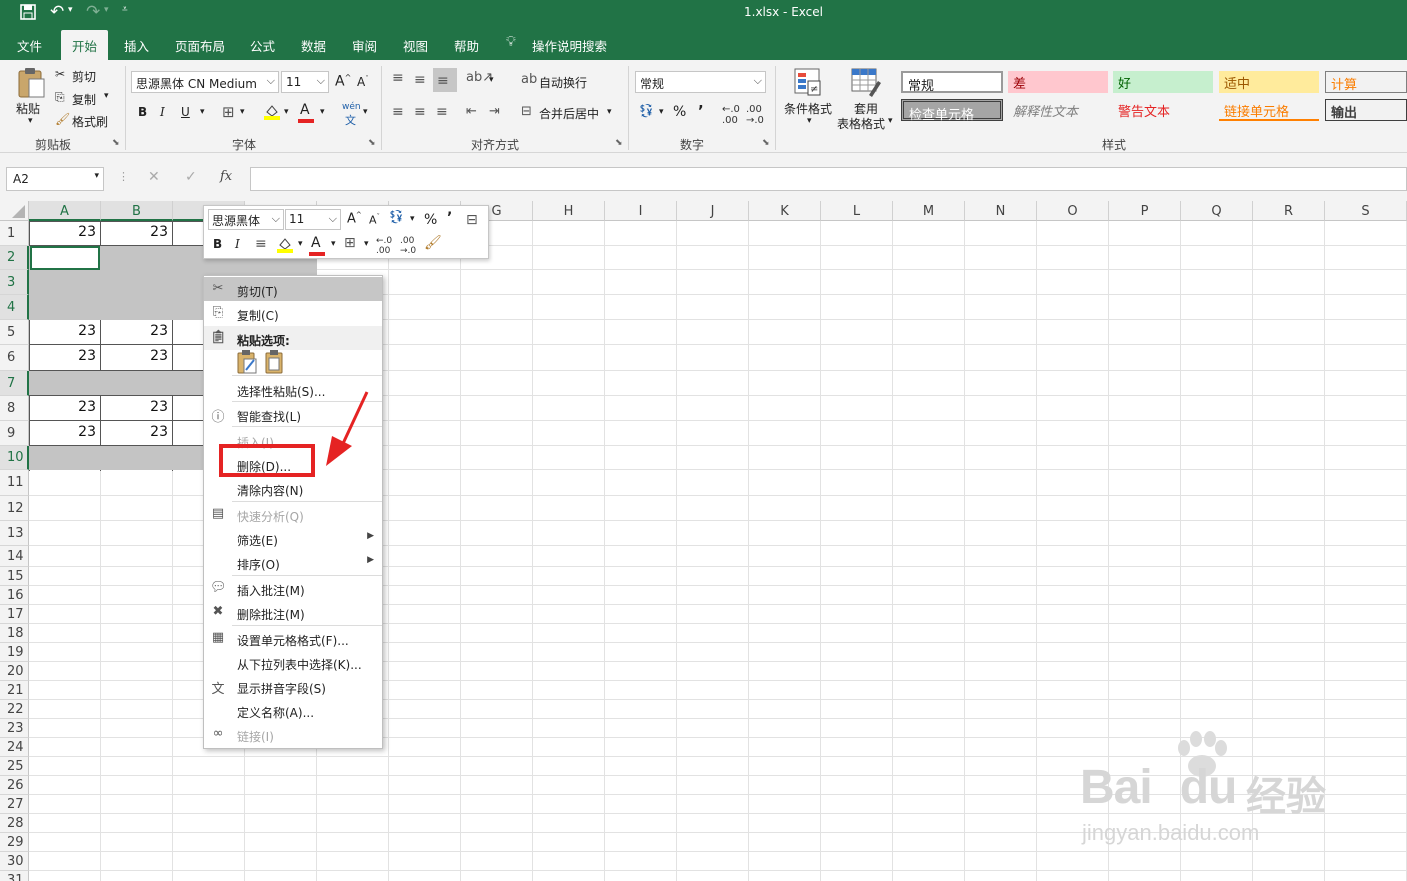  Describe the element at coordinates (1366, 110) in the screenshot. I see `style-output: 输出` at that location.